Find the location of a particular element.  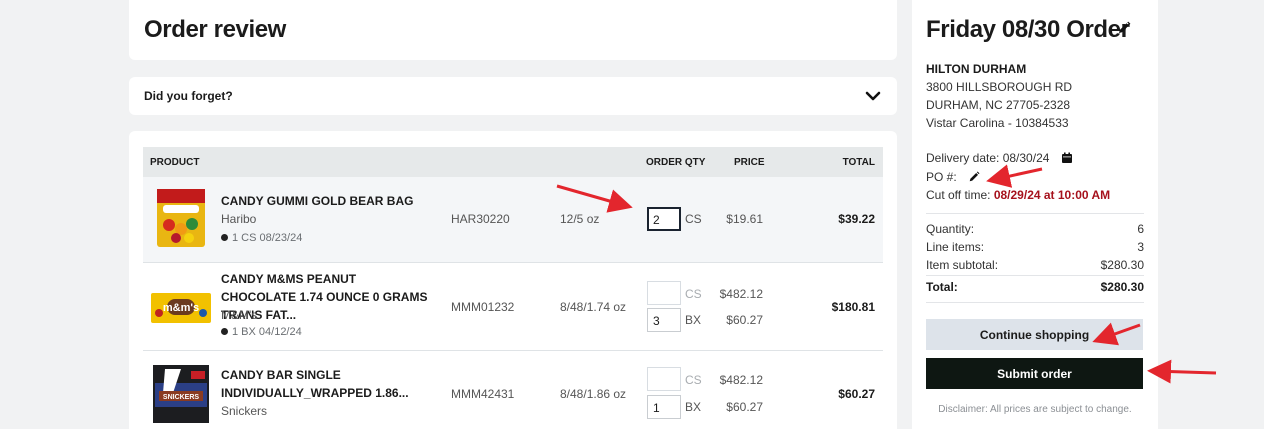

po-number: PO #: is located at coordinates (953, 177).